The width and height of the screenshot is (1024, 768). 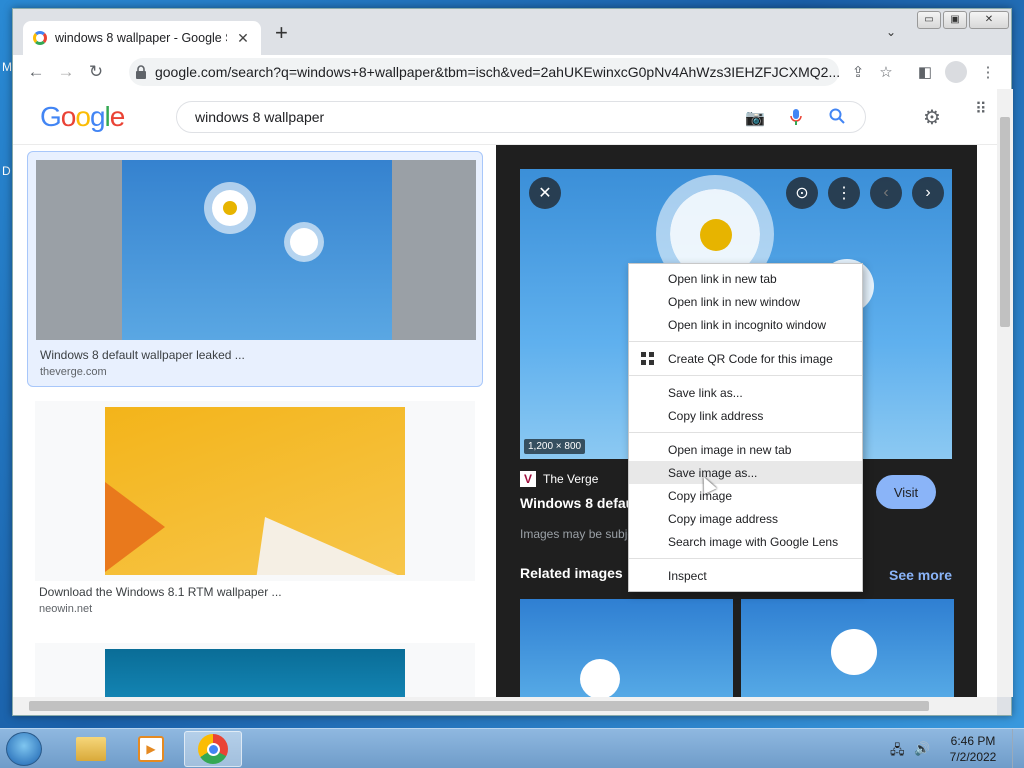 I want to click on tab-search-chevron-icon: ⌄, so click(x=891, y=32).